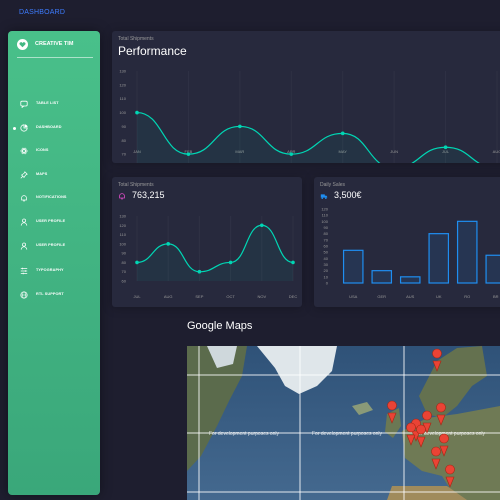 Image resolution: width=500 pixels, height=500 pixels. I want to click on world-icon, so click(24, 295).